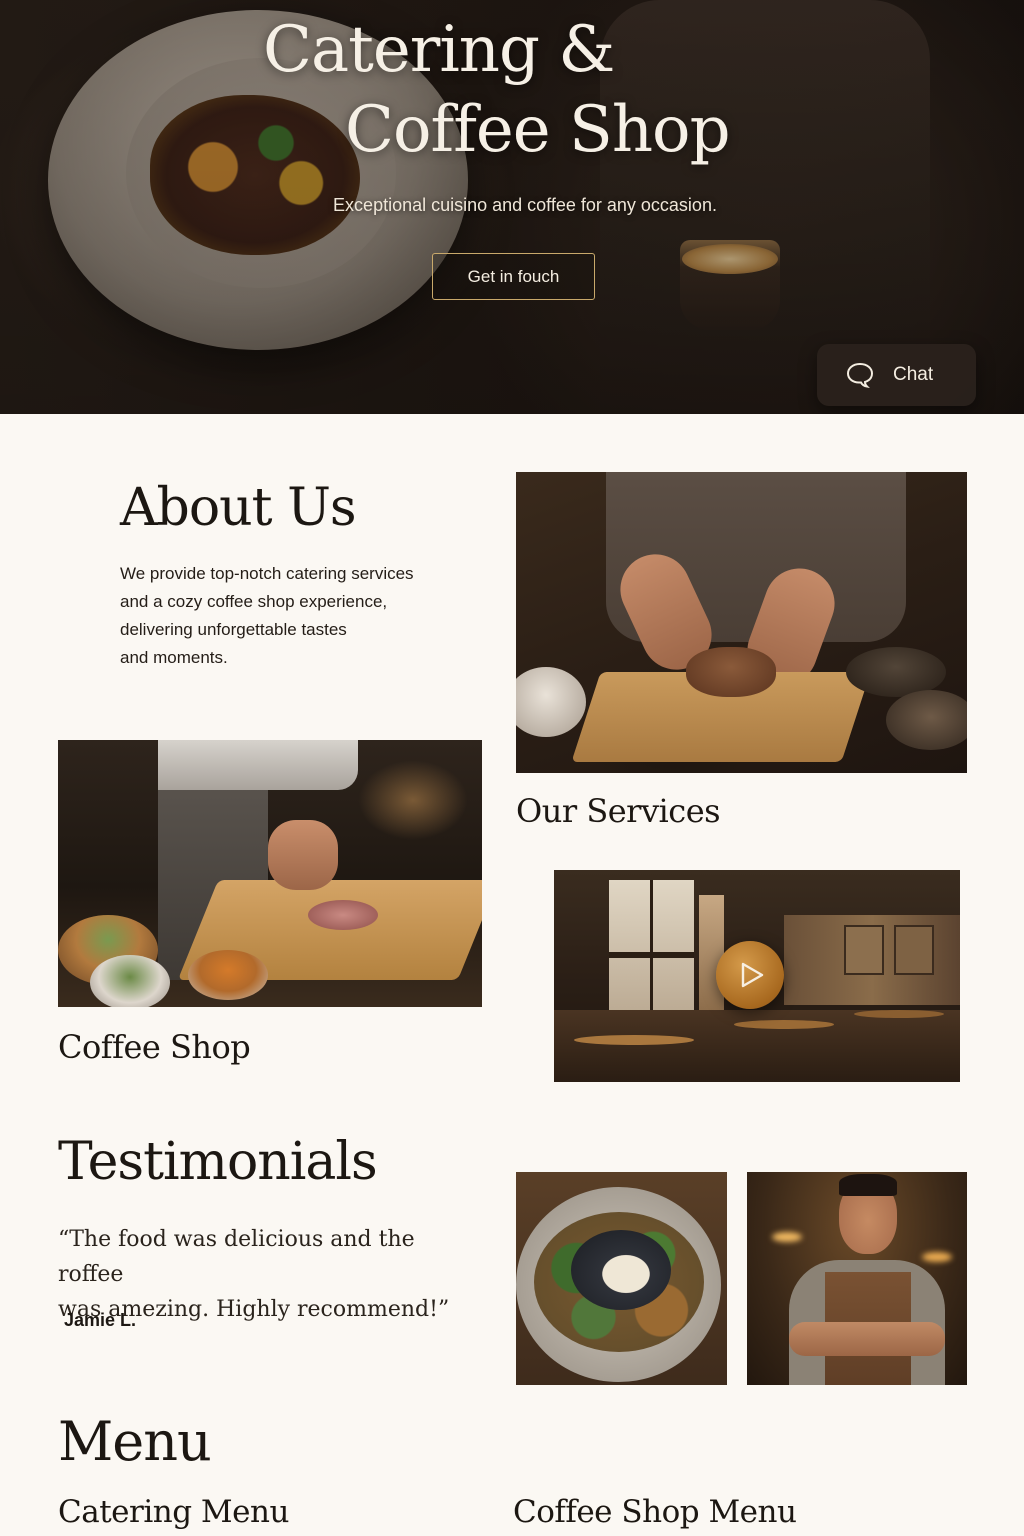  I want to click on background-light, so click(413, 800).